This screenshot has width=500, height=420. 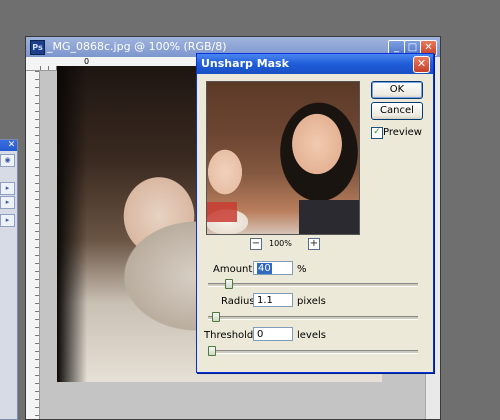 What do you see at coordinates (33, 245) in the screenshot?
I see `vertical-ruler` at bounding box center [33, 245].